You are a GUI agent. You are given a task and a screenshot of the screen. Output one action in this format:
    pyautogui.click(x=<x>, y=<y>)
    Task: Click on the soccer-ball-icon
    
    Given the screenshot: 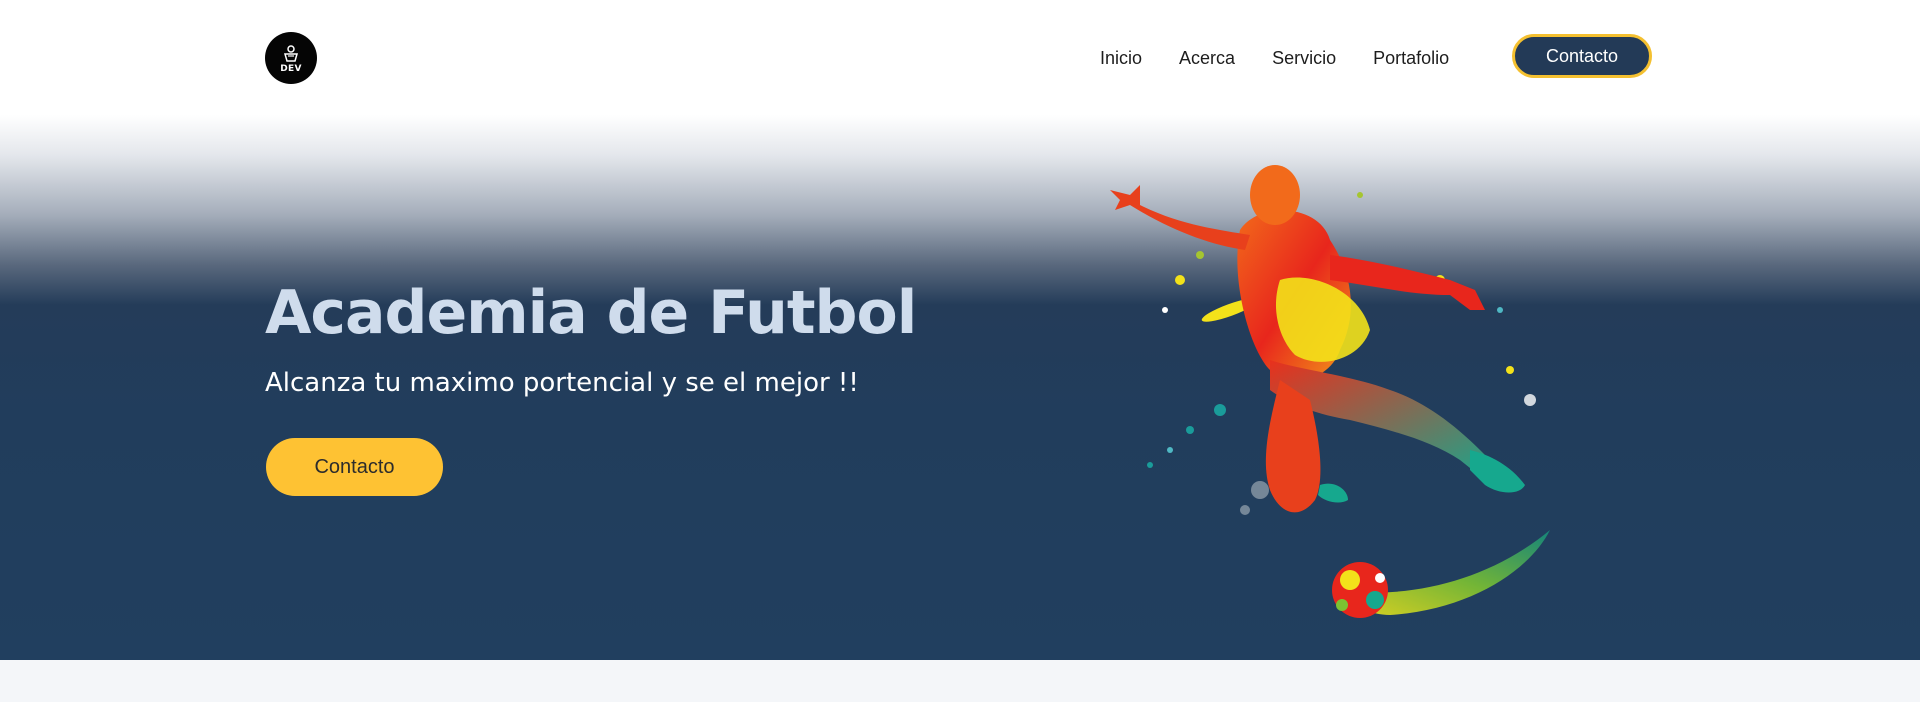 What is the action you would take?
    pyautogui.click(x=1360, y=590)
    